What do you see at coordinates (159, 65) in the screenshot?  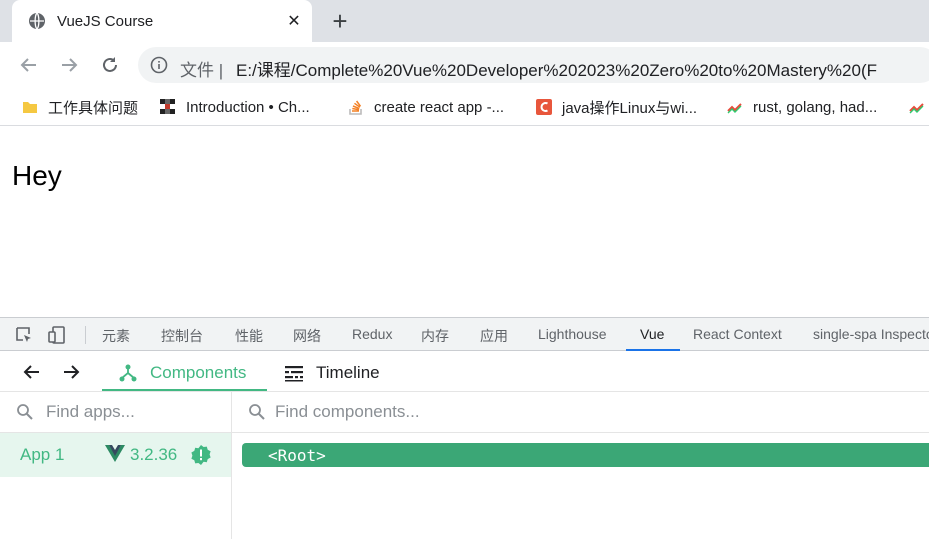 I see `info-icon` at bounding box center [159, 65].